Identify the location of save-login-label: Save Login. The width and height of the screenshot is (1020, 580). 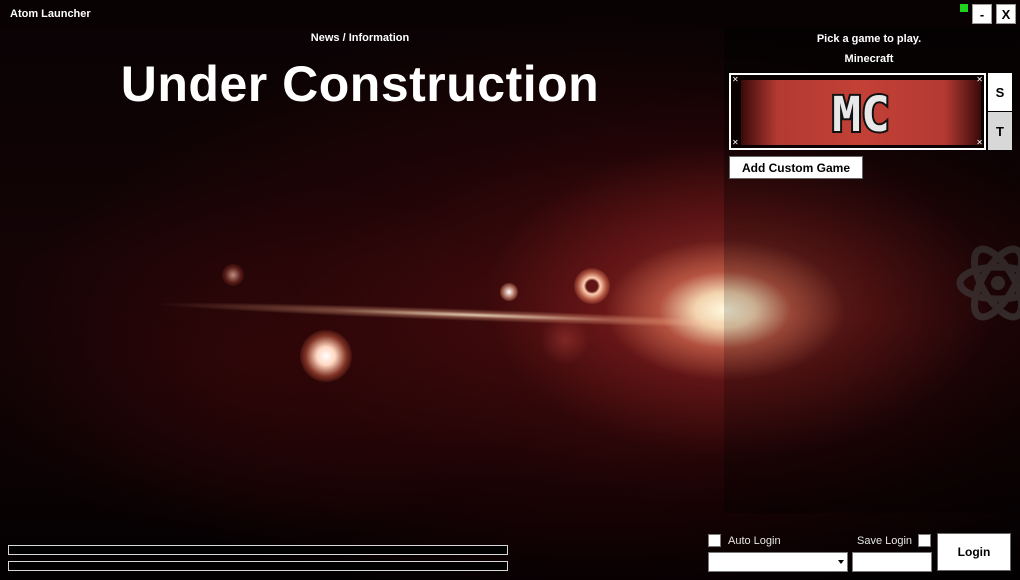
(885, 541).